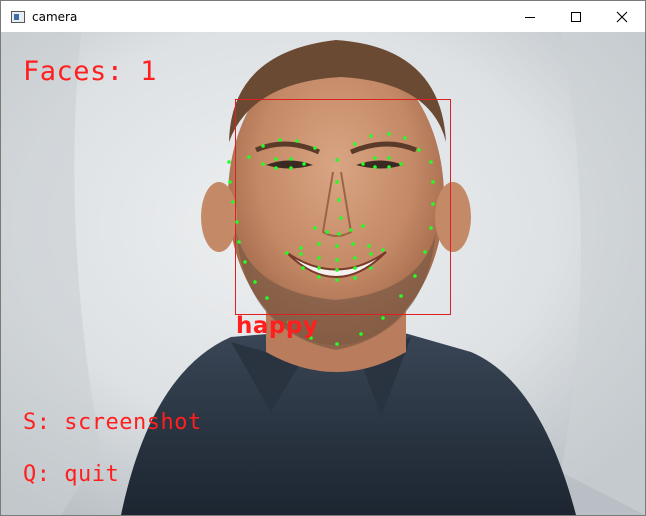  I want to click on app-window-icon, so click(18, 16).